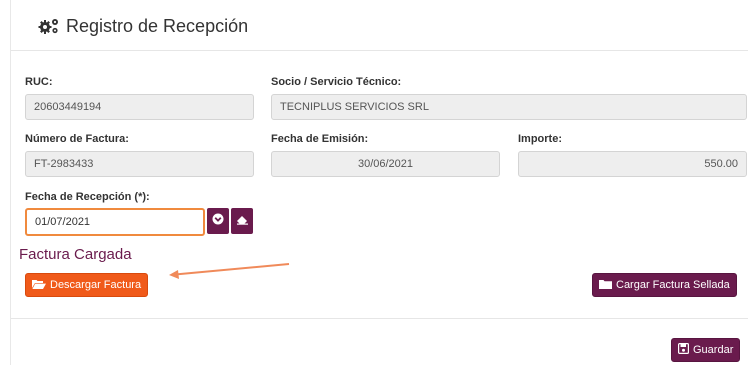  Describe the element at coordinates (39, 285) in the screenshot. I see `folder-open-icon` at that location.